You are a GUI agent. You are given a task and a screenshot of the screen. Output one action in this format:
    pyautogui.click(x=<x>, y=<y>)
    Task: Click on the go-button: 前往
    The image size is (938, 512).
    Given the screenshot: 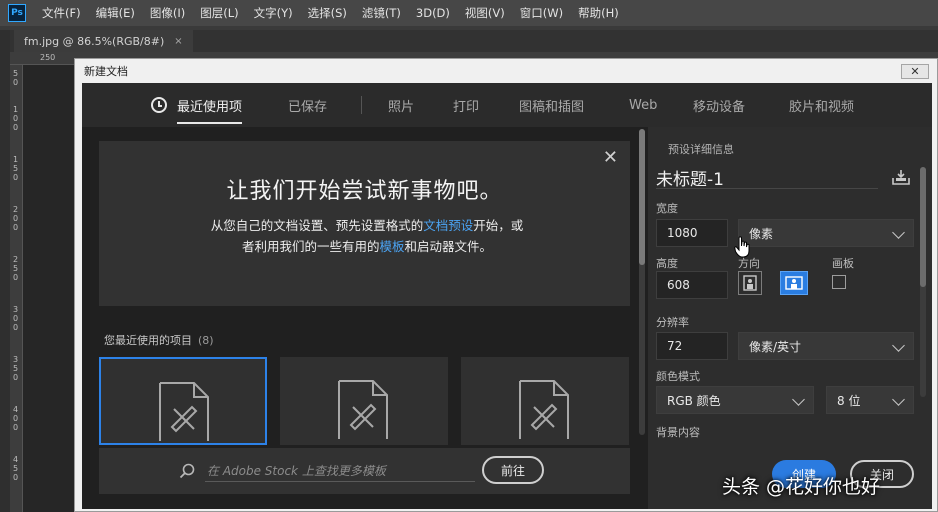 What is the action you would take?
    pyautogui.click(x=513, y=470)
    